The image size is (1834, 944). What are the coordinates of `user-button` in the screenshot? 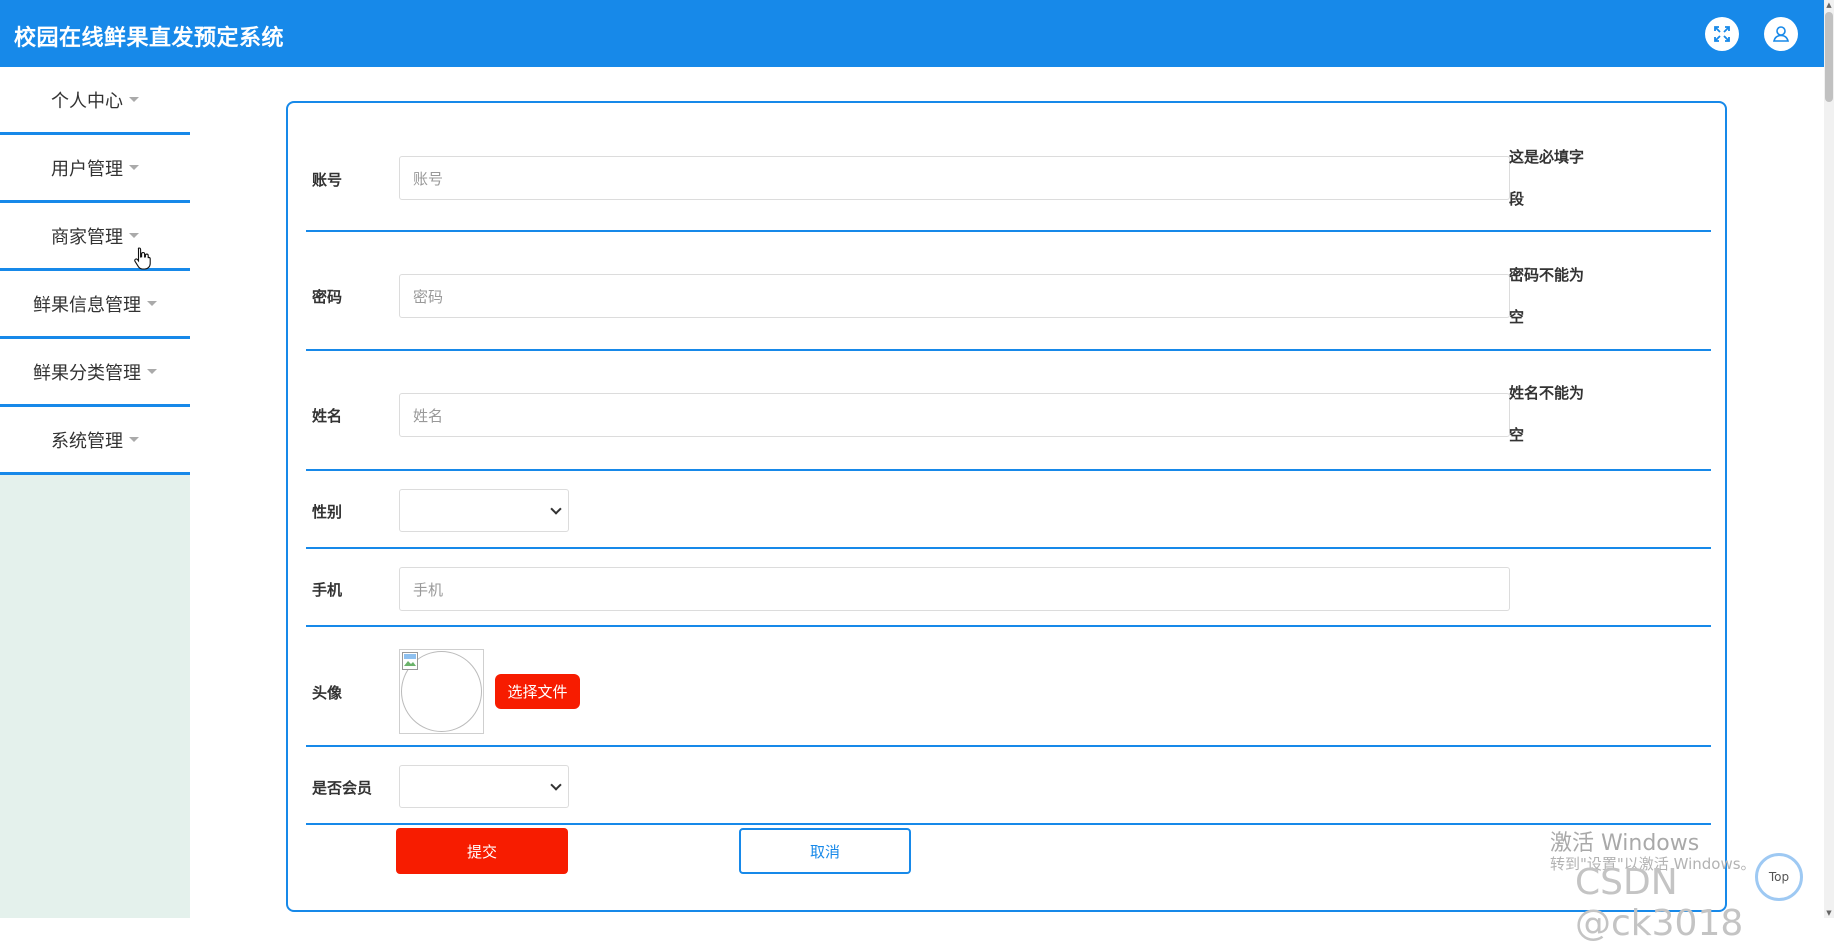 It's located at (1781, 34).